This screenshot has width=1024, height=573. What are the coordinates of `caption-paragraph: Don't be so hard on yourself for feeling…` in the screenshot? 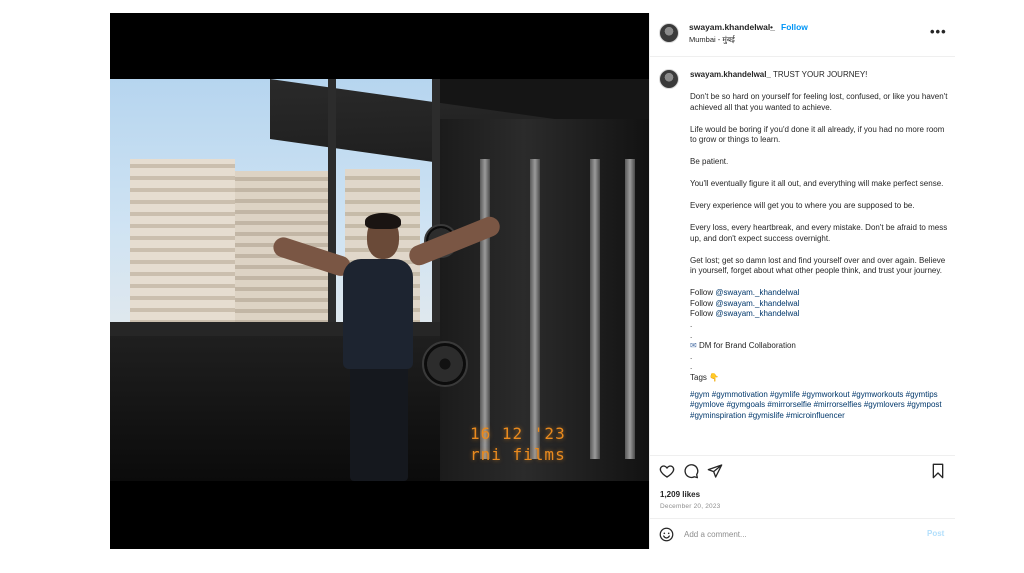 It's located at (819, 101).